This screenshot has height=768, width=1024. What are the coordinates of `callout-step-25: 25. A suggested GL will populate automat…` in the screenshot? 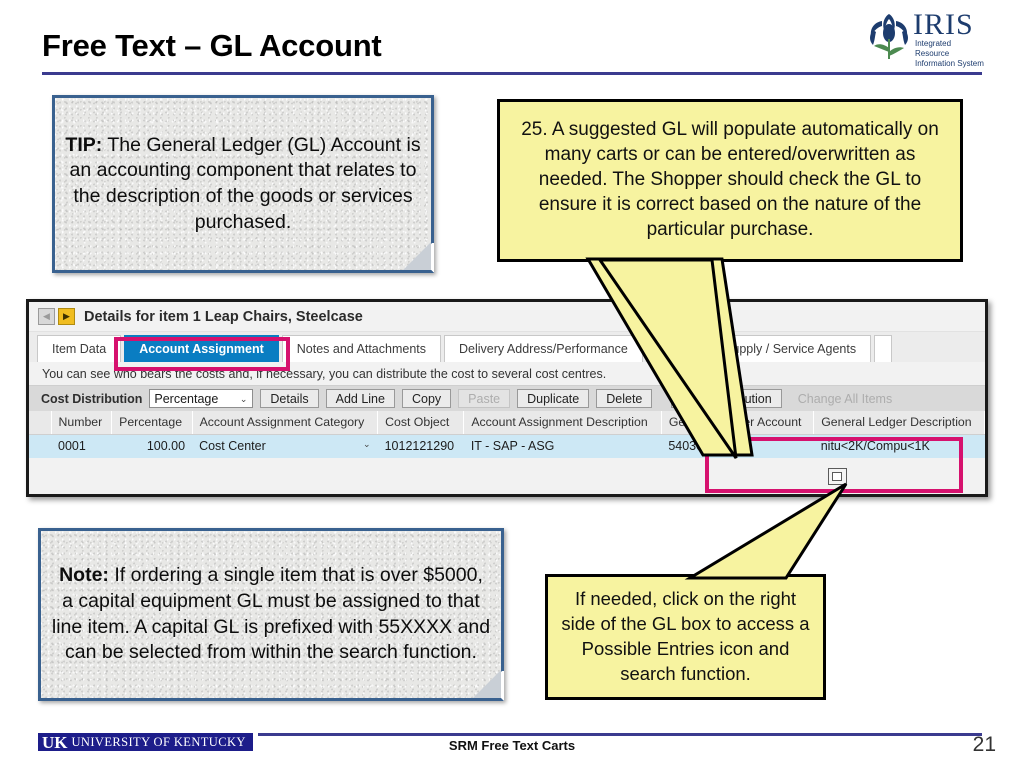 It's located at (730, 180).